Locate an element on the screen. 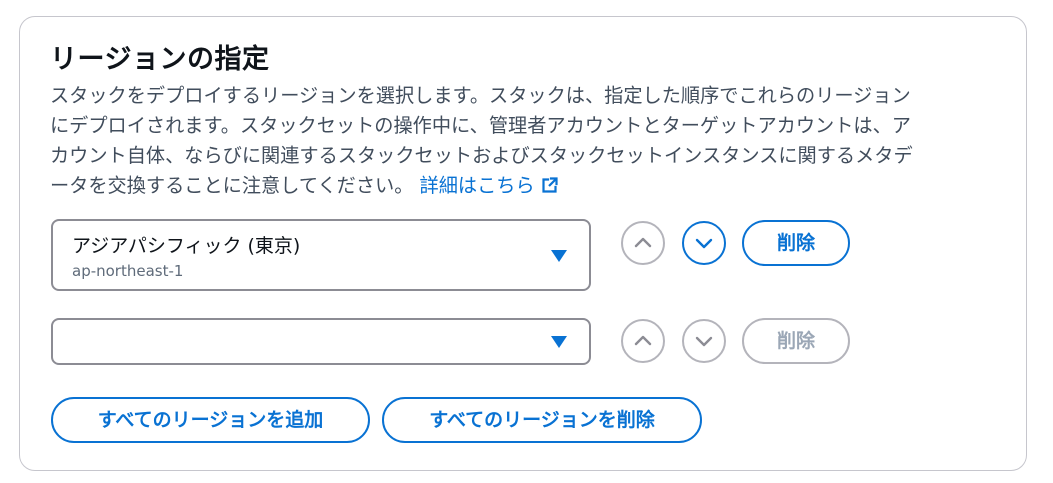 This screenshot has width=1053, height=483. region-select-code: ap-northeast-1 is located at coordinates (128, 271).